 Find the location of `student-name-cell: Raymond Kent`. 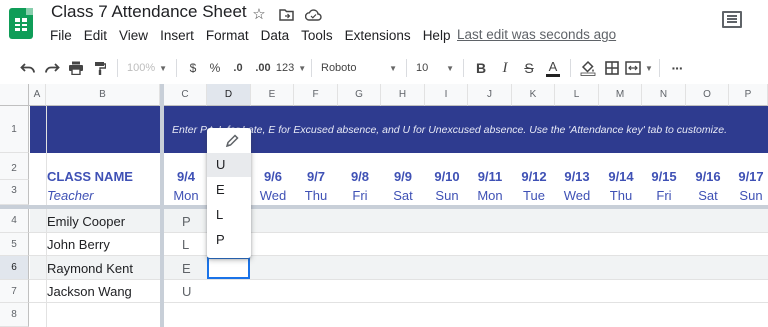

student-name-cell: Raymond Kent is located at coordinates (90, 268).